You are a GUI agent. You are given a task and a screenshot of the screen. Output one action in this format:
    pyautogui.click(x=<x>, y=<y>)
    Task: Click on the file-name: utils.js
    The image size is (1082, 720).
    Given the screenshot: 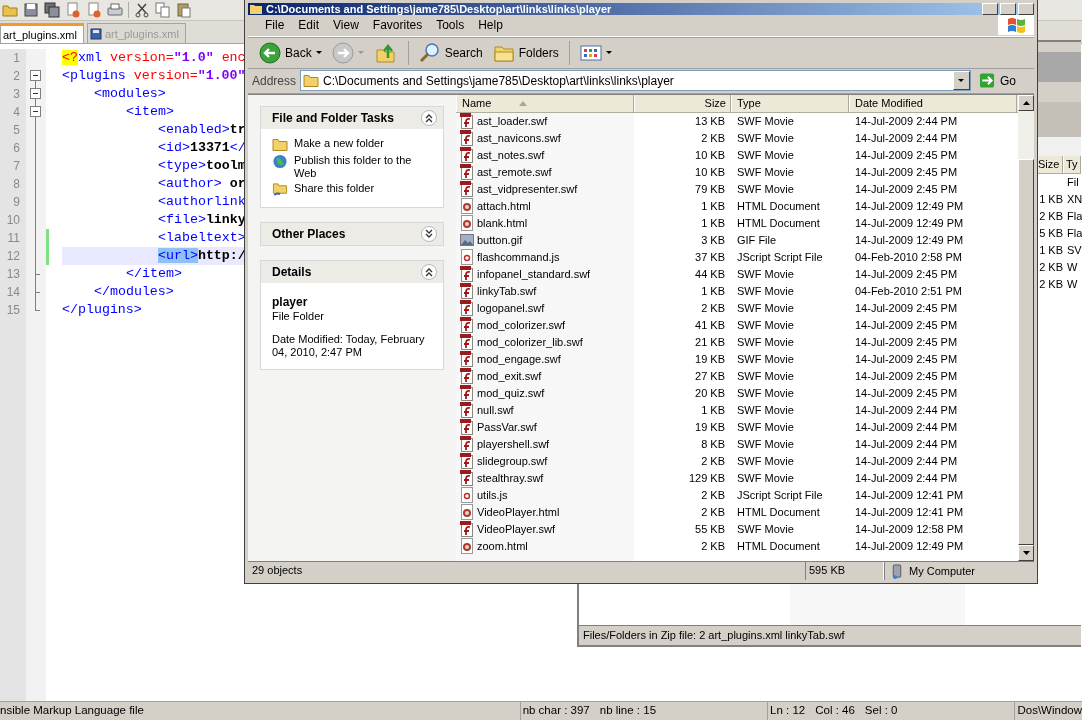 What is the action you would take?
    pyautogui.click(x=492, y=495)
    